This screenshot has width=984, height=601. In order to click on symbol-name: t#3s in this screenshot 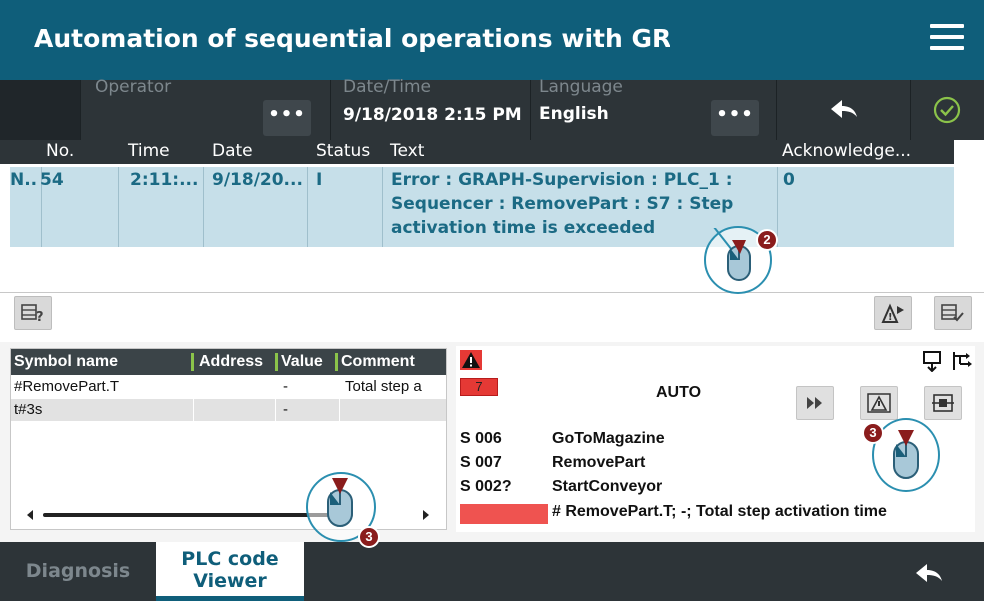, I will do `click(28, 409)`.